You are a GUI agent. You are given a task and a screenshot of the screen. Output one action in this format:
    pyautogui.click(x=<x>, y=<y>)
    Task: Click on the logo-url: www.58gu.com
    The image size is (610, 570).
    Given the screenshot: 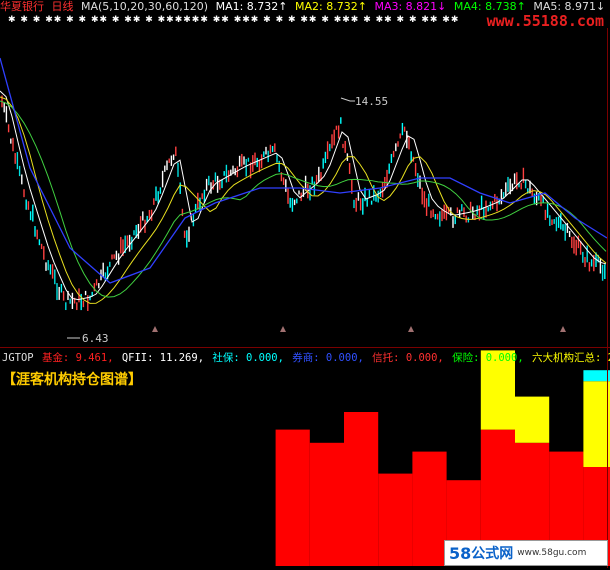 What is the action you would take?
    pyautogui.click(x=552, y=553)
    